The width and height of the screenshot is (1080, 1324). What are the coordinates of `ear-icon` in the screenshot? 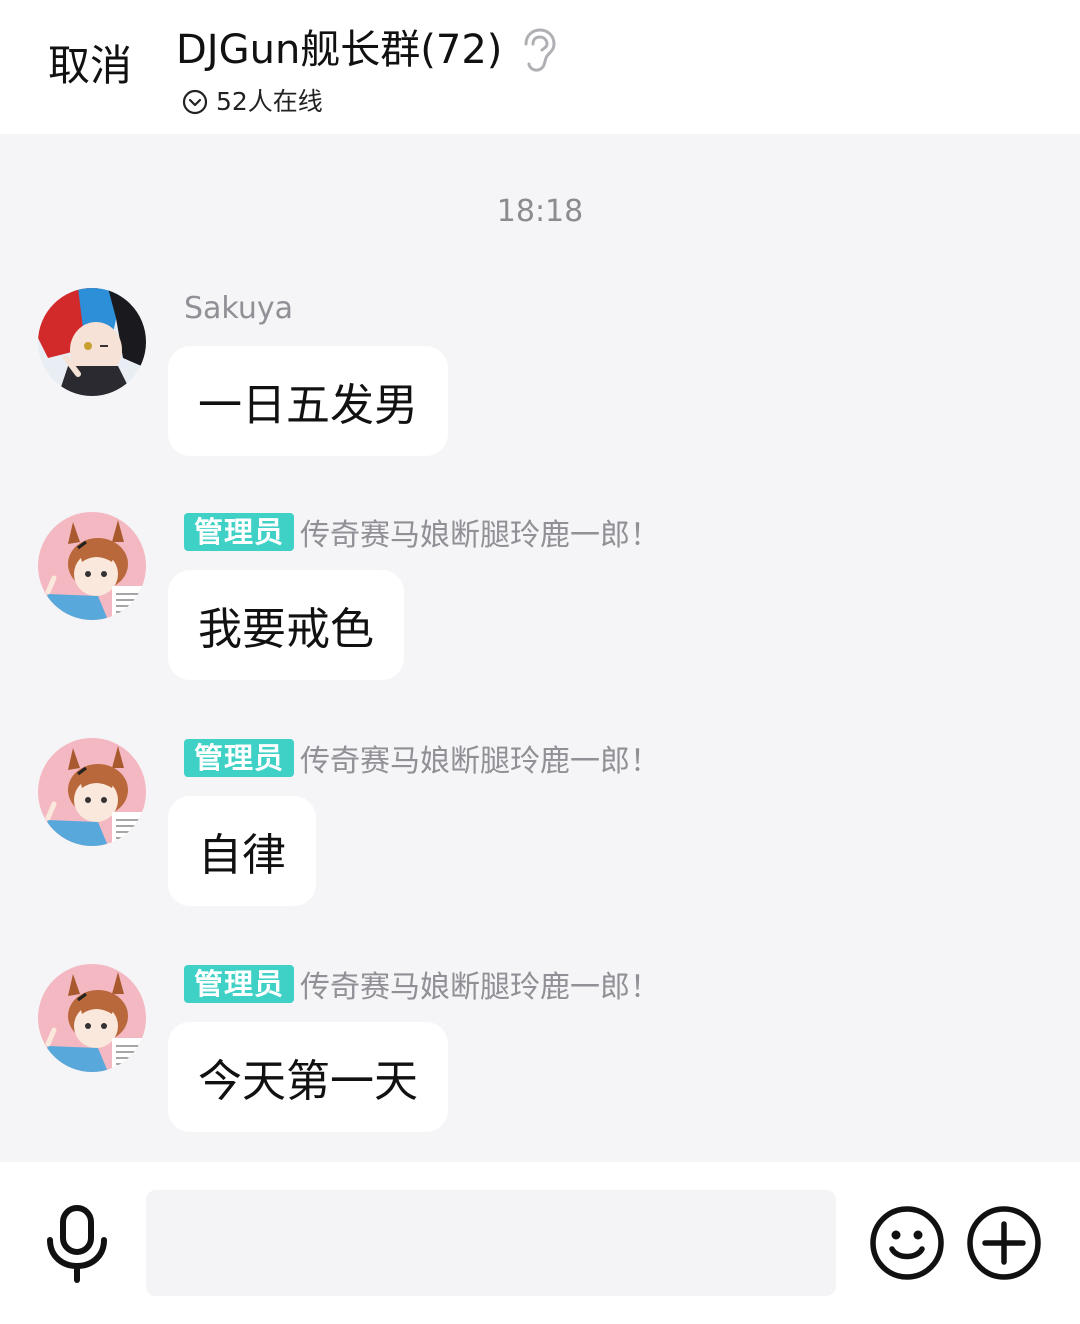 It's located at (538, 50).